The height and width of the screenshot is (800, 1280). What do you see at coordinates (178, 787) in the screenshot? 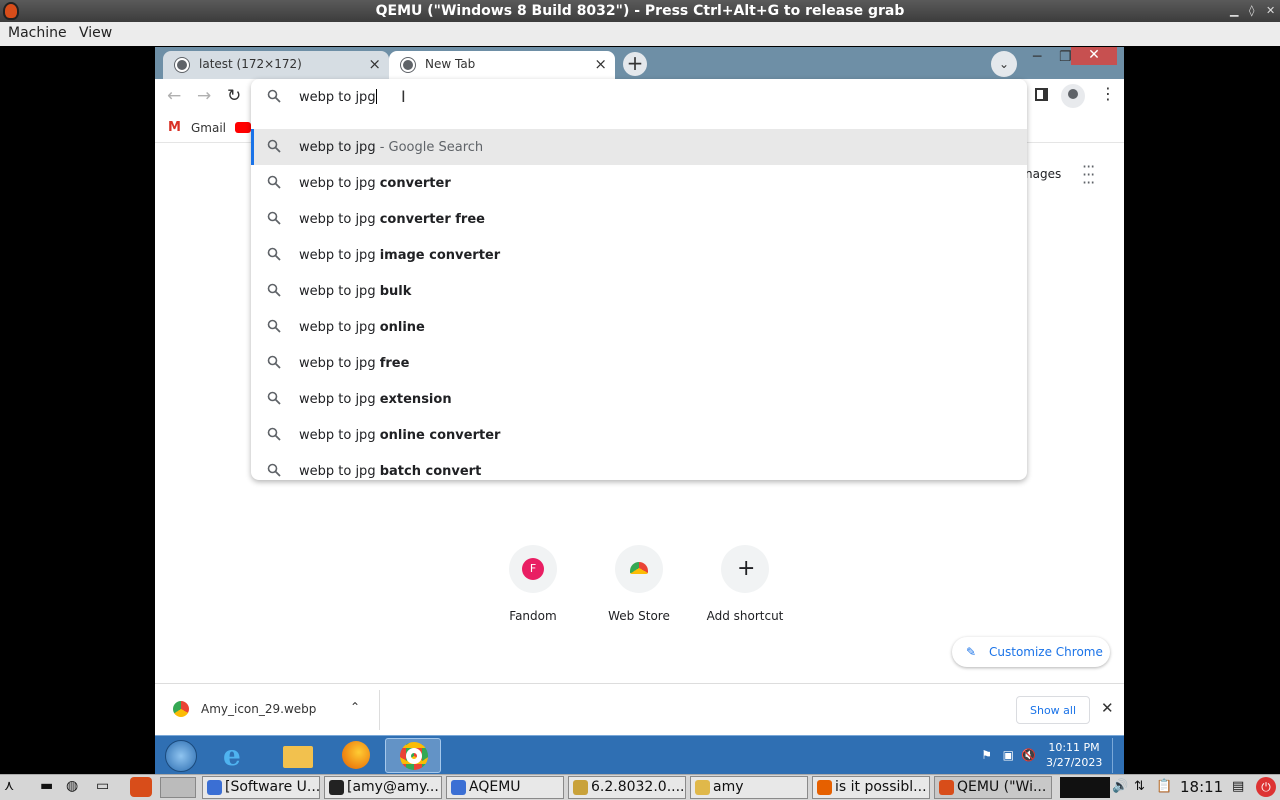
I see `workspace-switcher` at bounding box center [178, 787].